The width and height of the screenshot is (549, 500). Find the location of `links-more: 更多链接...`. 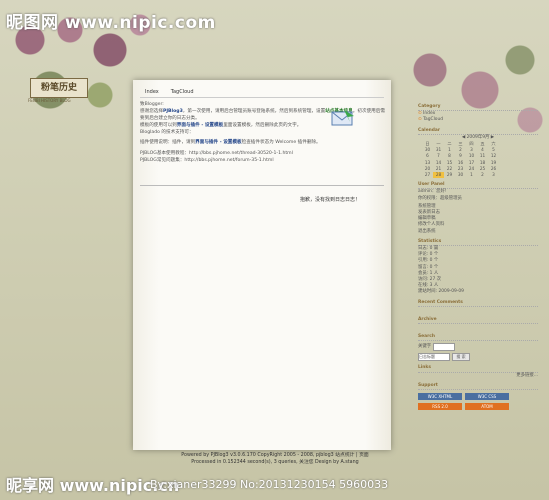

links-more: 更多链接... is located at coordinates (478, 376).